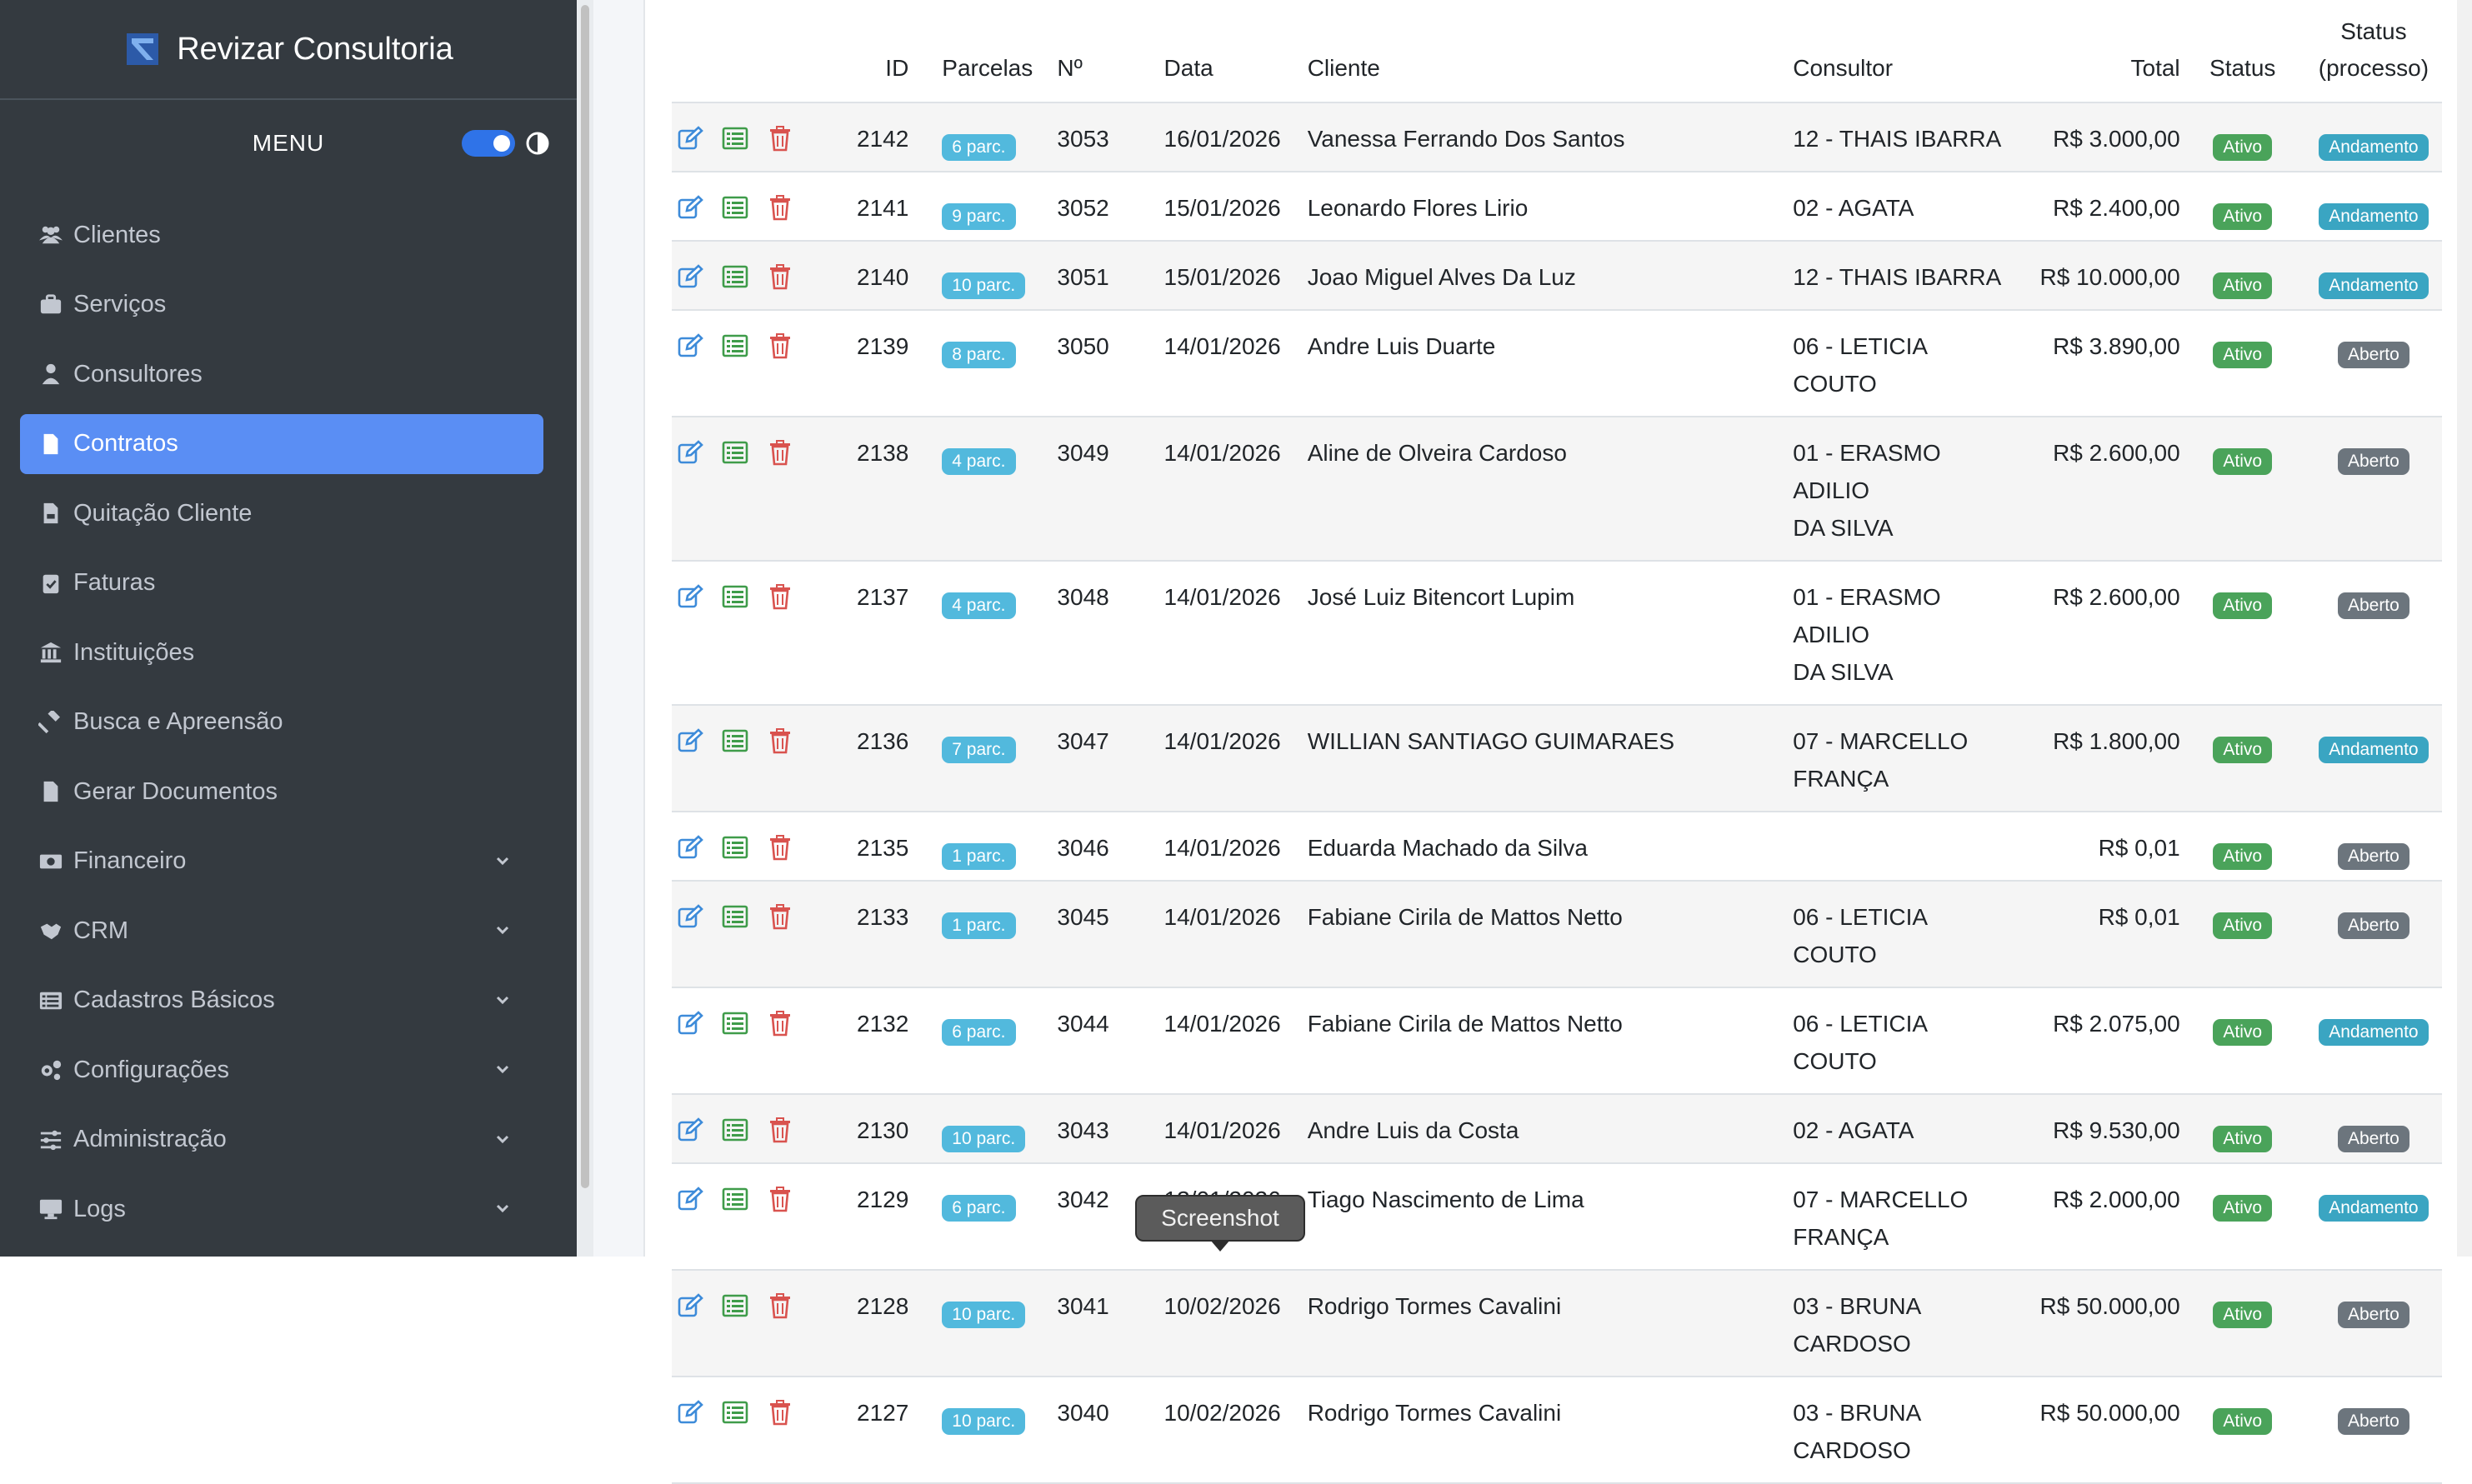 This screenshot has height=1484, width=2472. I want to click on sidebar-item-consultores: Consultores, so click(282, 374).